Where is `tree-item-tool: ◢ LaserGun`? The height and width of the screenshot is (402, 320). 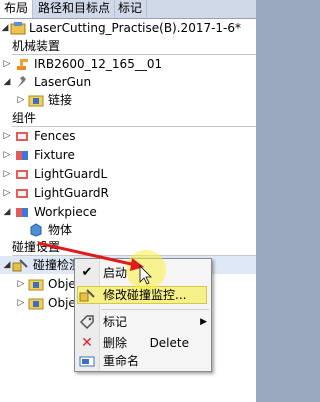
tree-item-tool: ◢ LaserGun is located at coordinates (128, 82).